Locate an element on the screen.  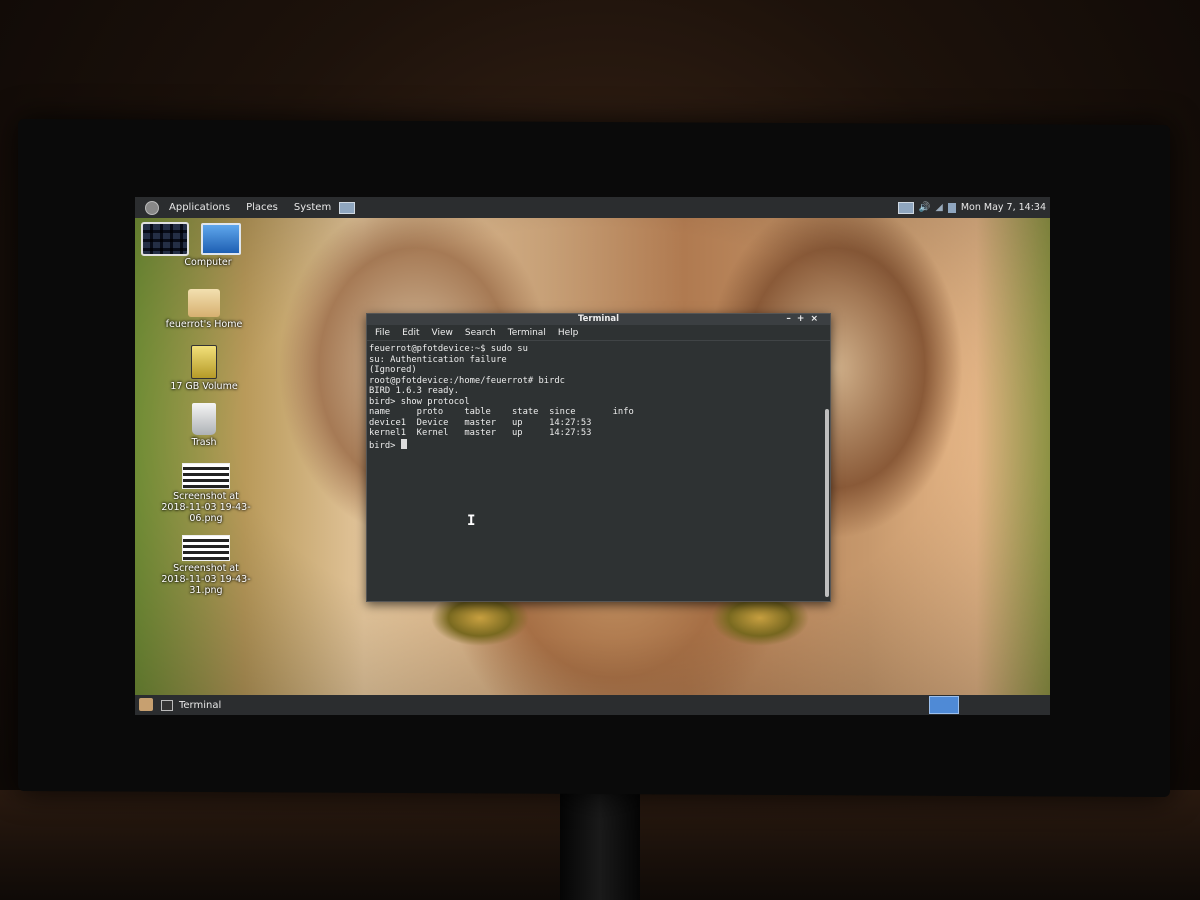
terminal-line: root@pfotdevice:/home/feuerrot# birdc is located at coordinates (467, 380).